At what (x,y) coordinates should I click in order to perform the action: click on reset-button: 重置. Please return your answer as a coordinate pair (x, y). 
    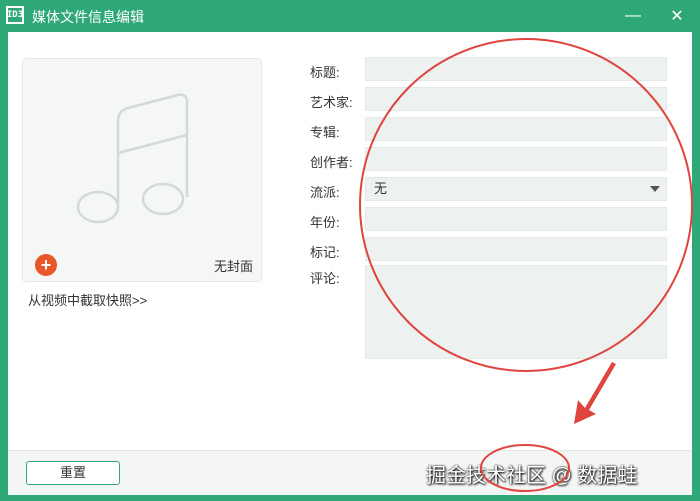
    Looking at the image, I should click on (73, 473).